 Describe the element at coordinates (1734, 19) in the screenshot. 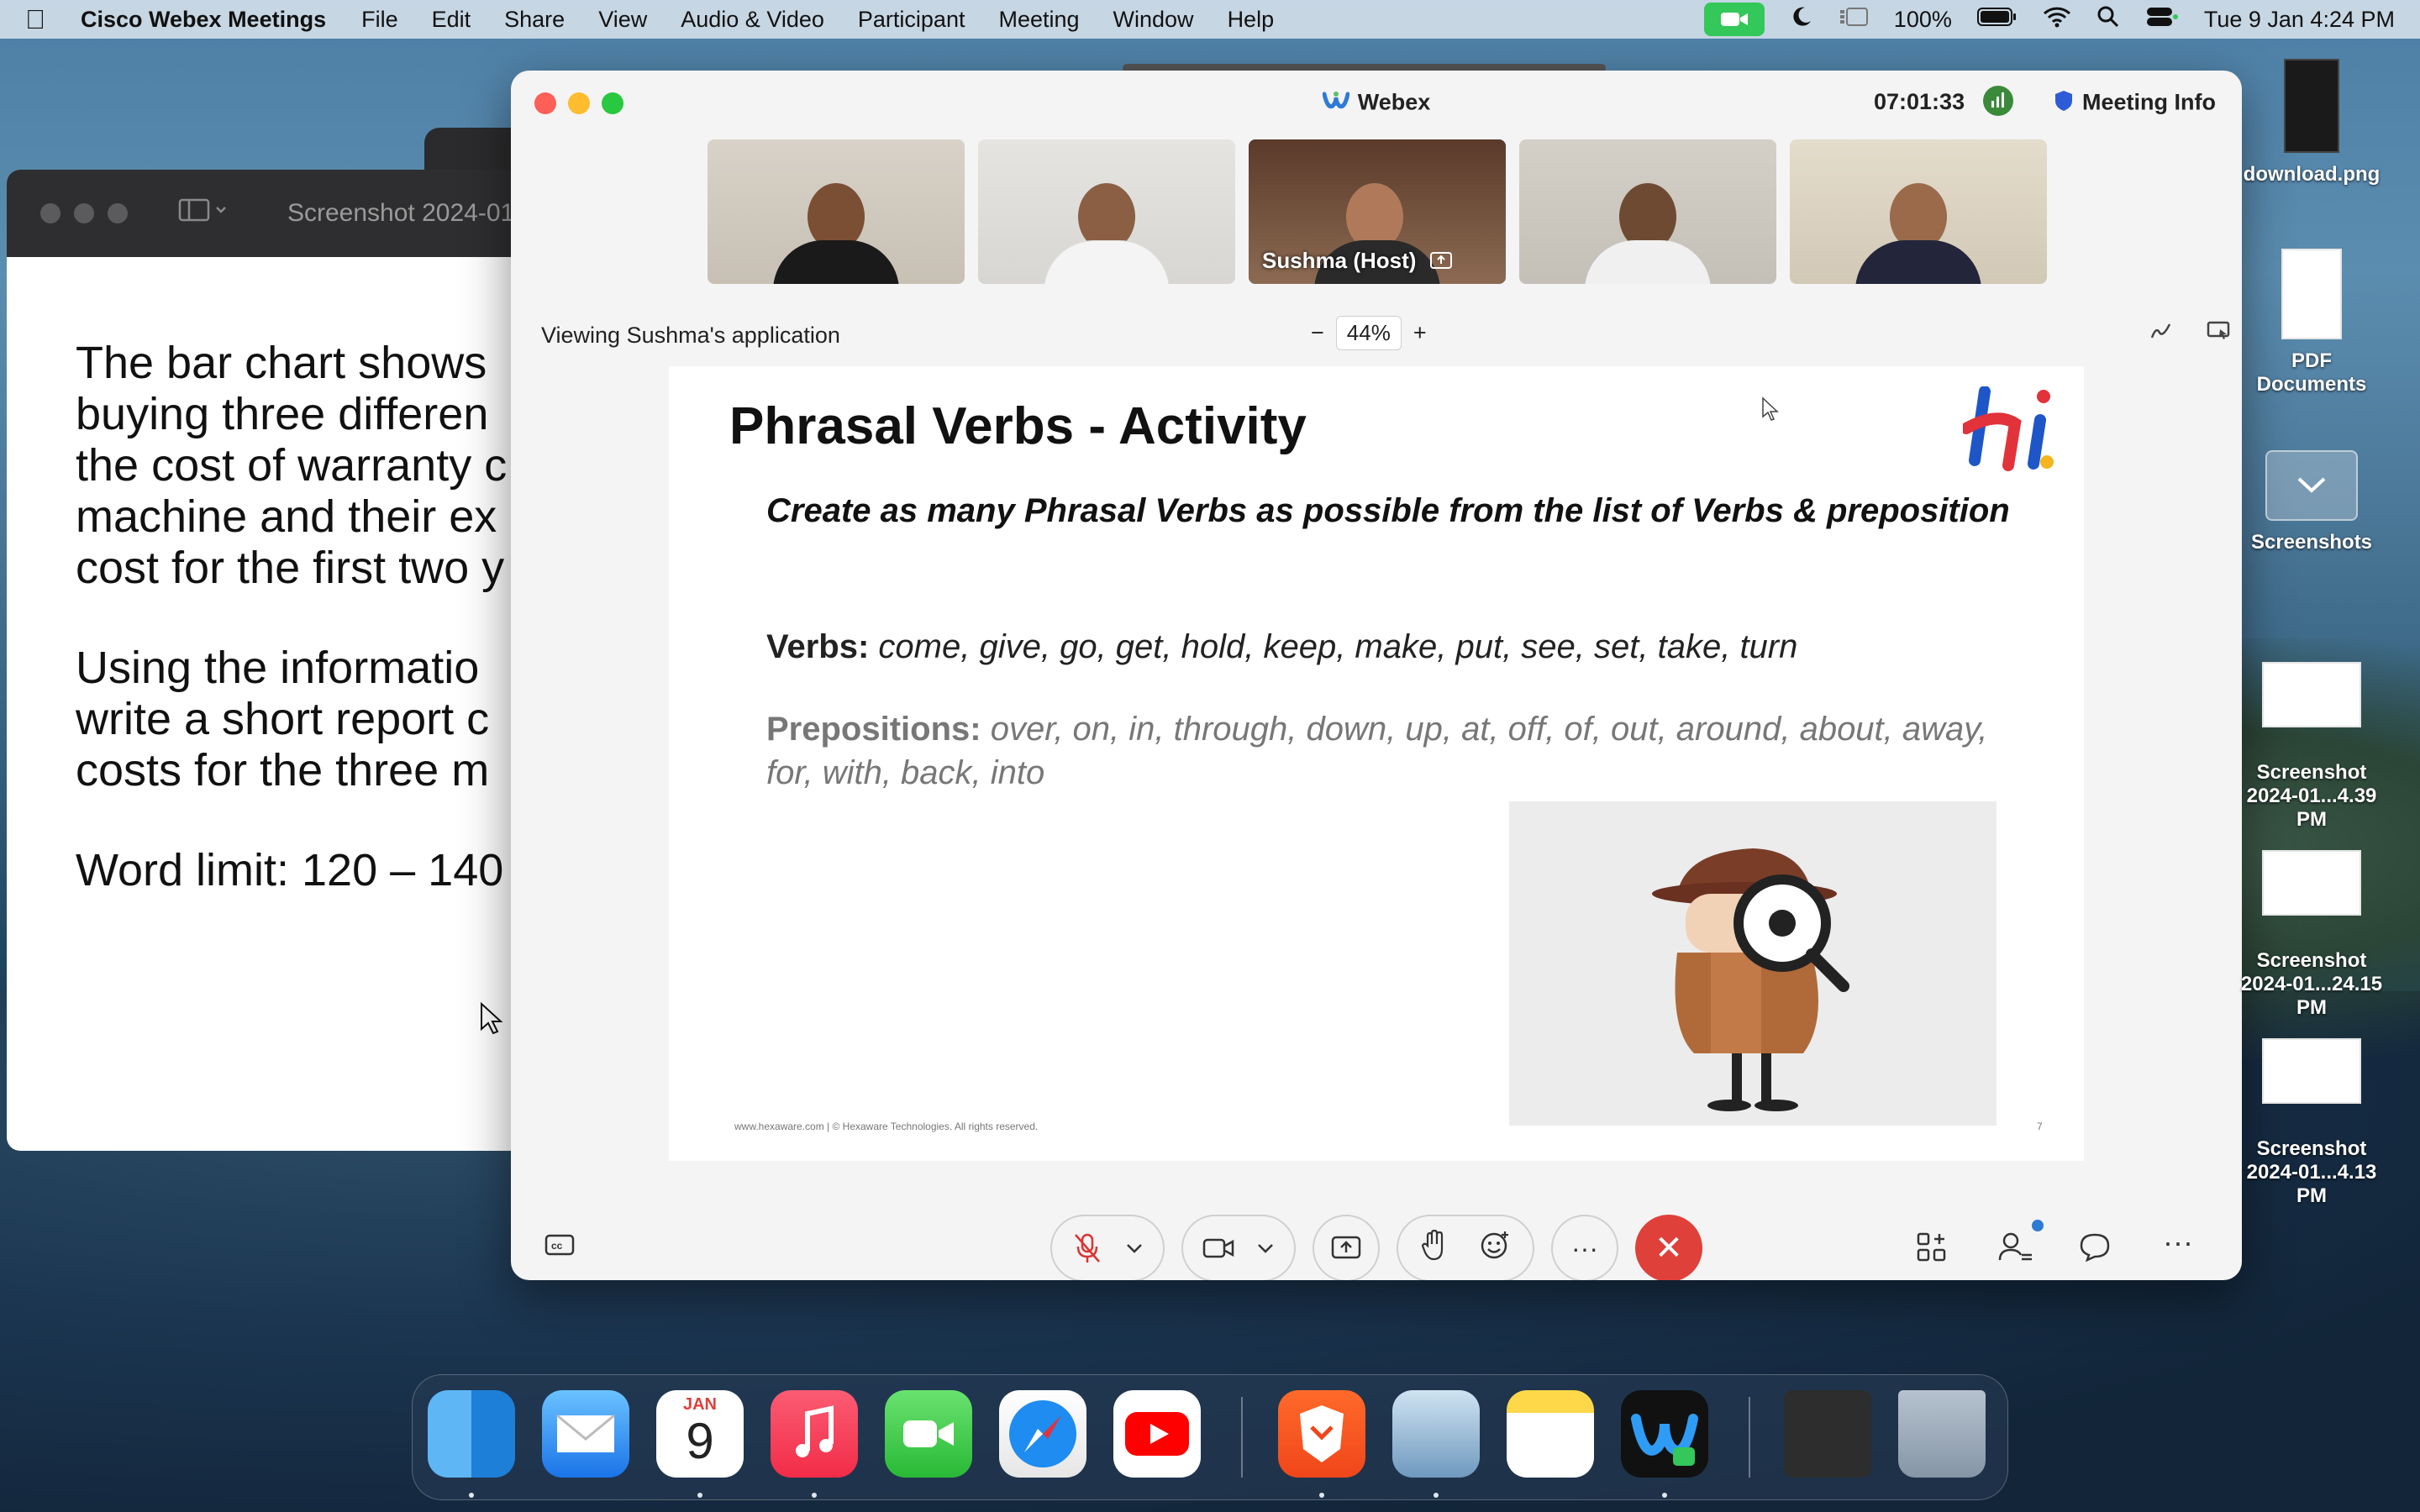

I see `camera-in-use-icon` at that location.